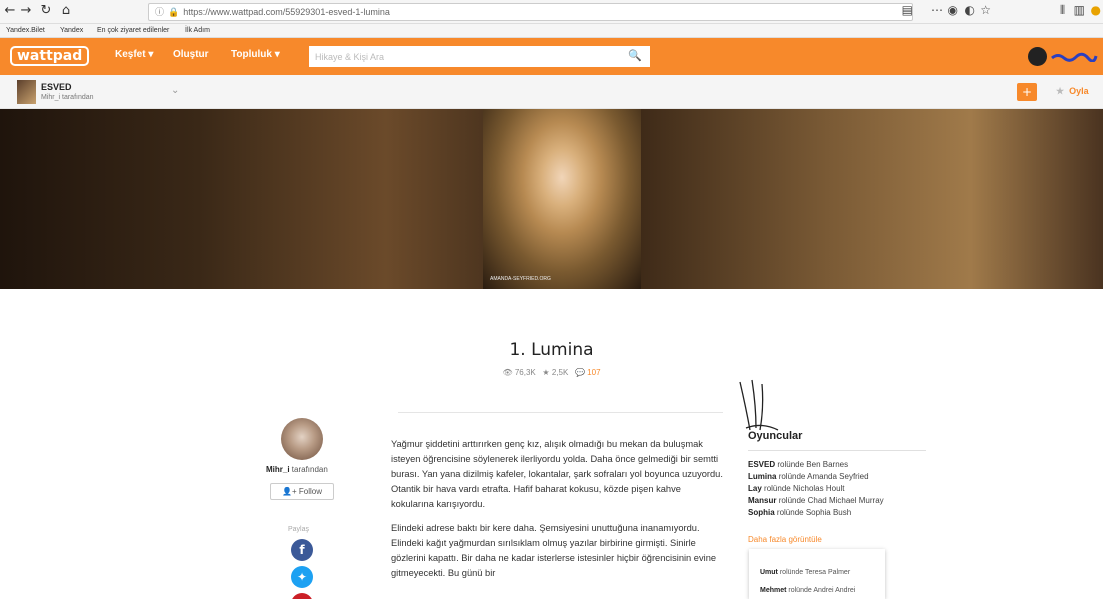  I want to click on cast-item: Mehmet rolünde Andrei Andrei, so click(822, 590).